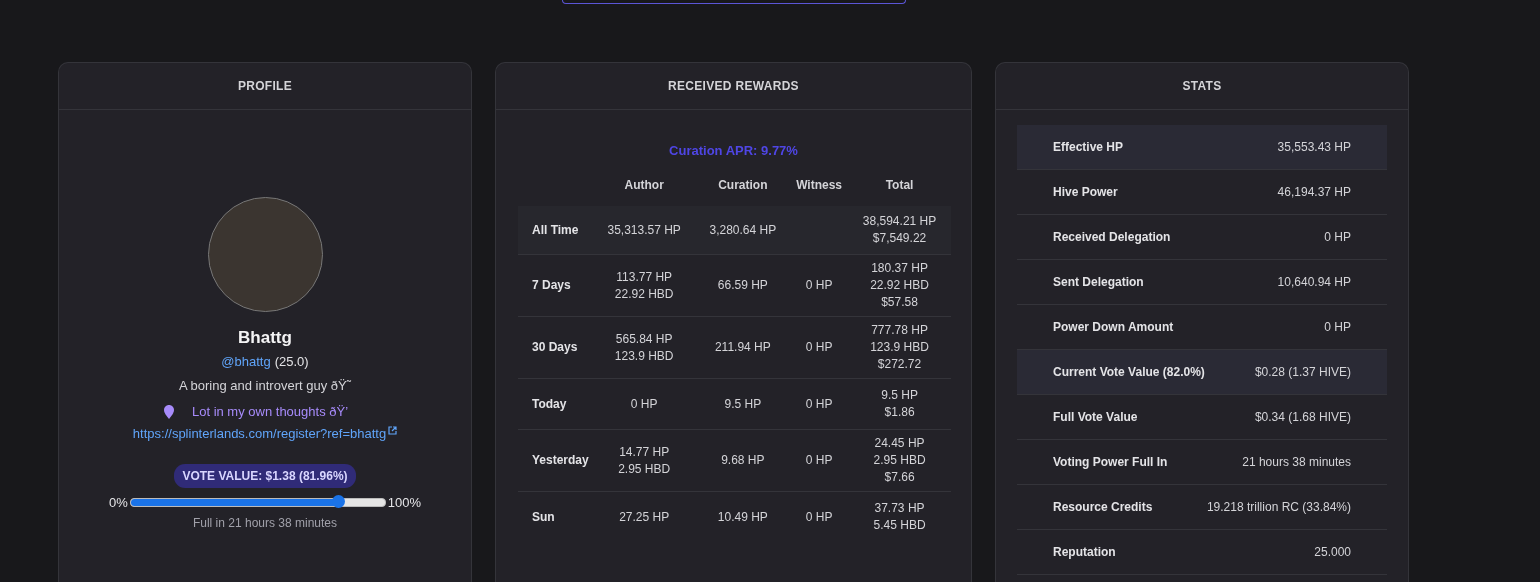 The height and width of the screenshot is (582, 1540). What do you see at coordinates (265, 385) in the screenshot?
I see `profile-bio: A boring and introvert guy ðŸ˜` at bounding box center [265, 385].